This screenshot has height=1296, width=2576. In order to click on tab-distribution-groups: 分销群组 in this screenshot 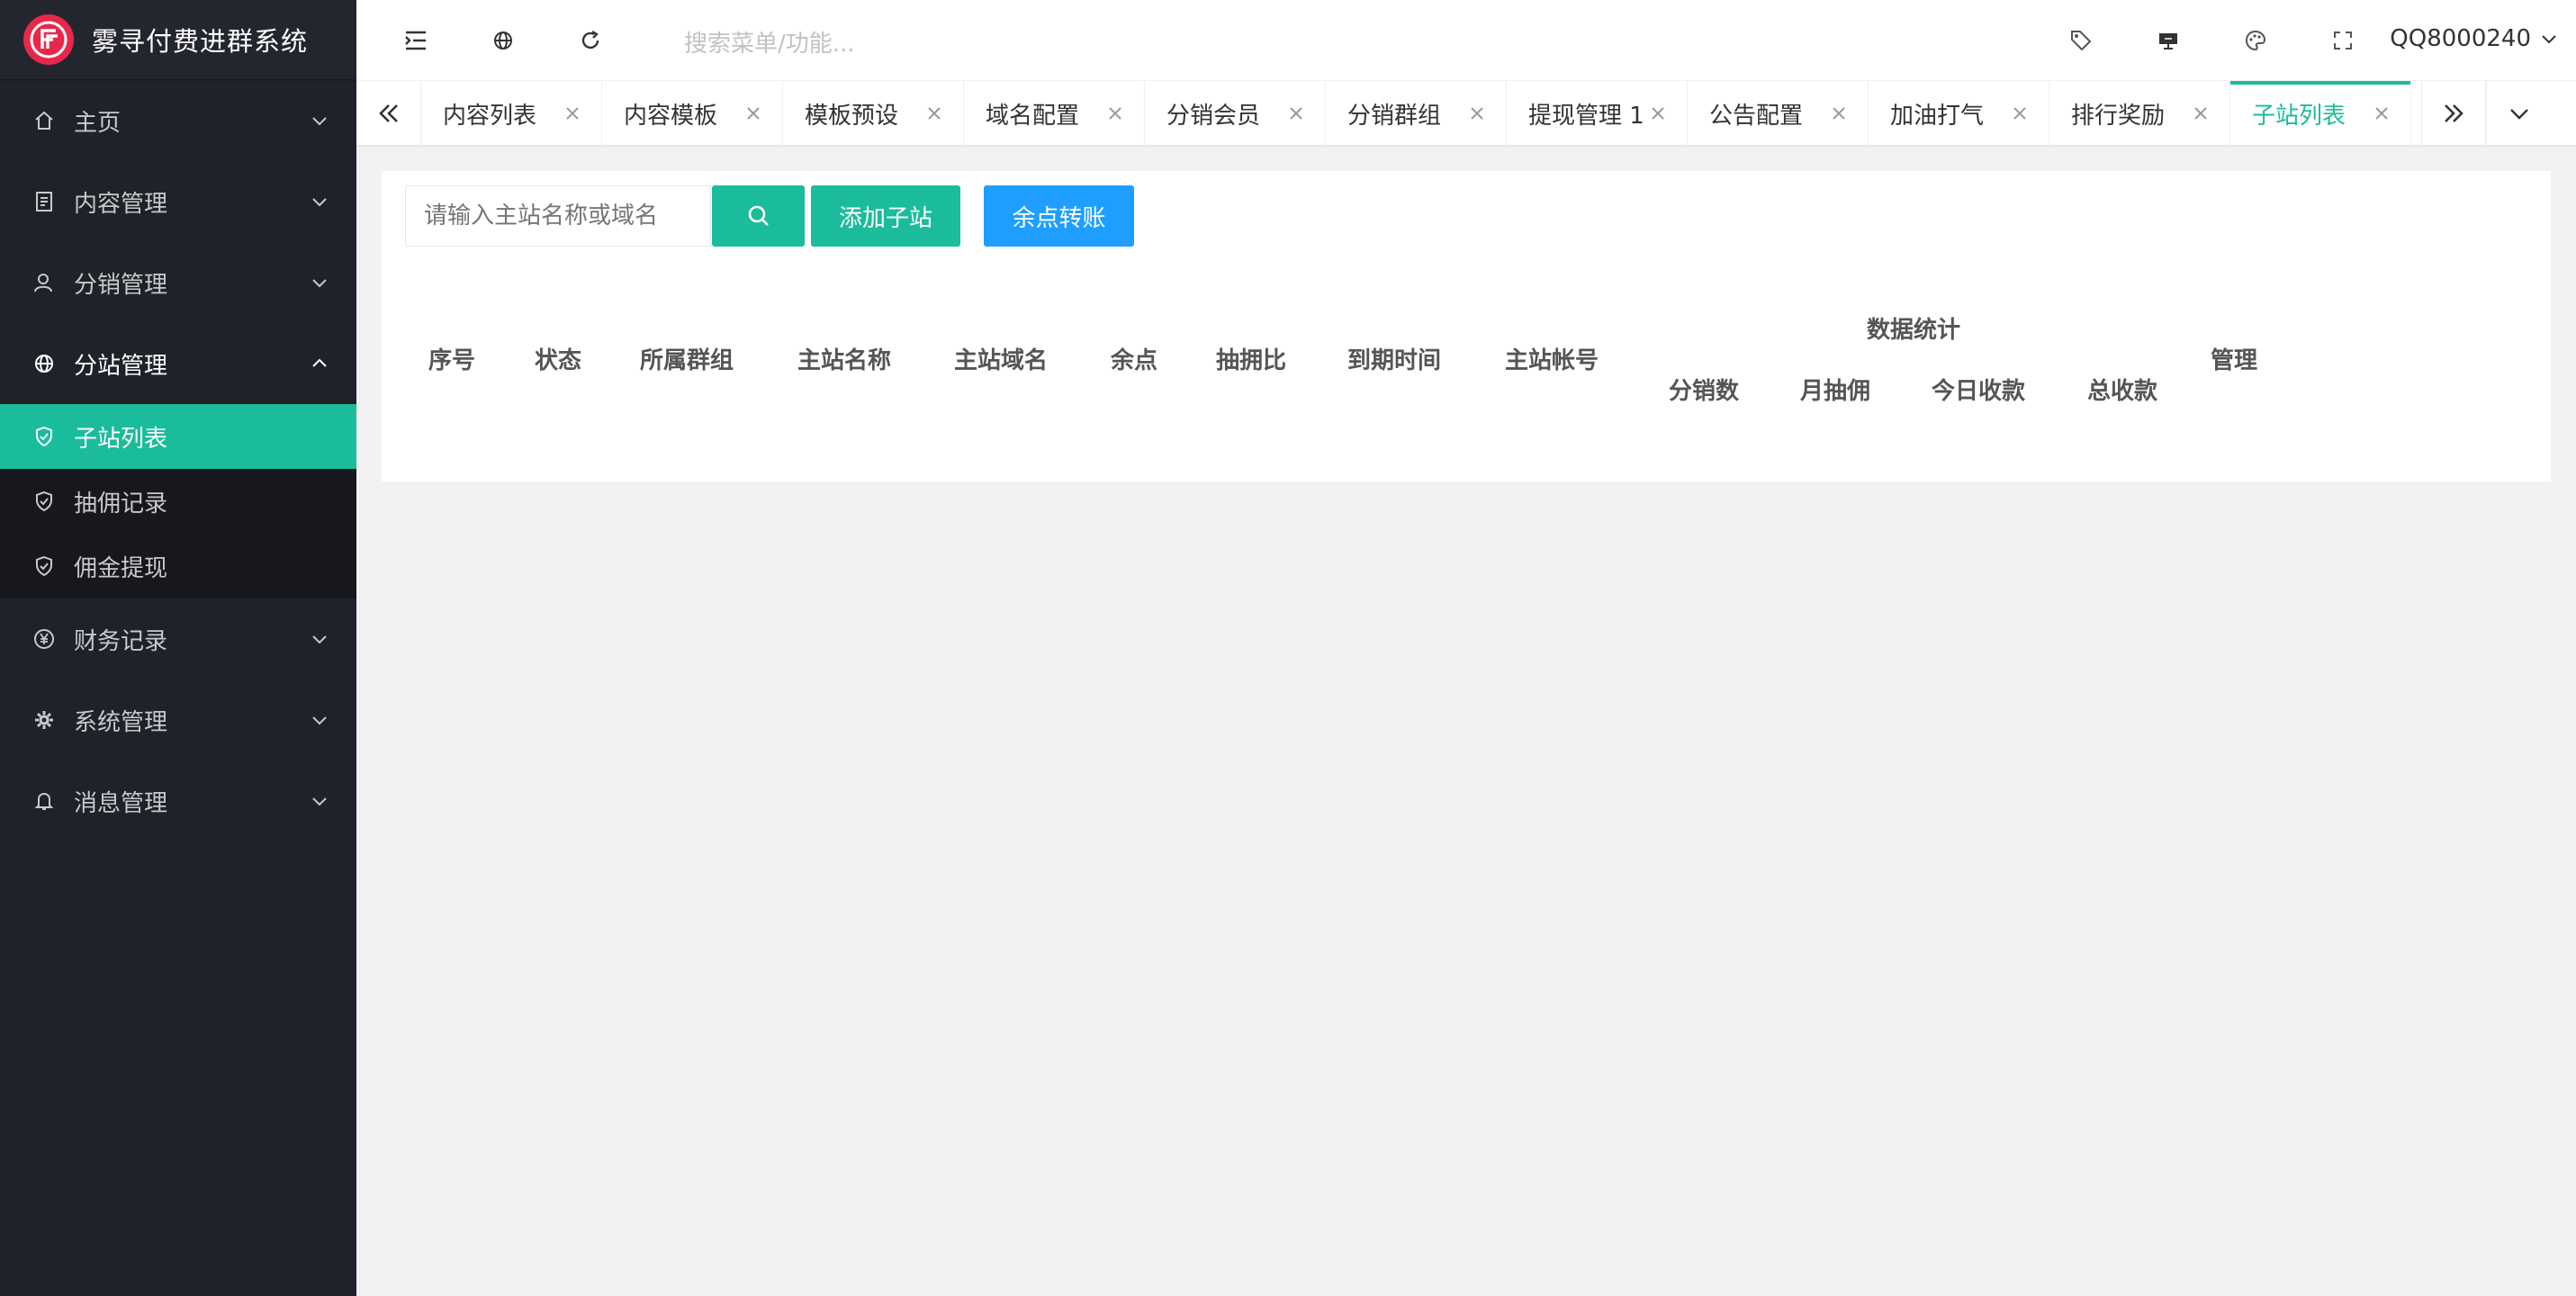, I will do `click(1416, 113)`.